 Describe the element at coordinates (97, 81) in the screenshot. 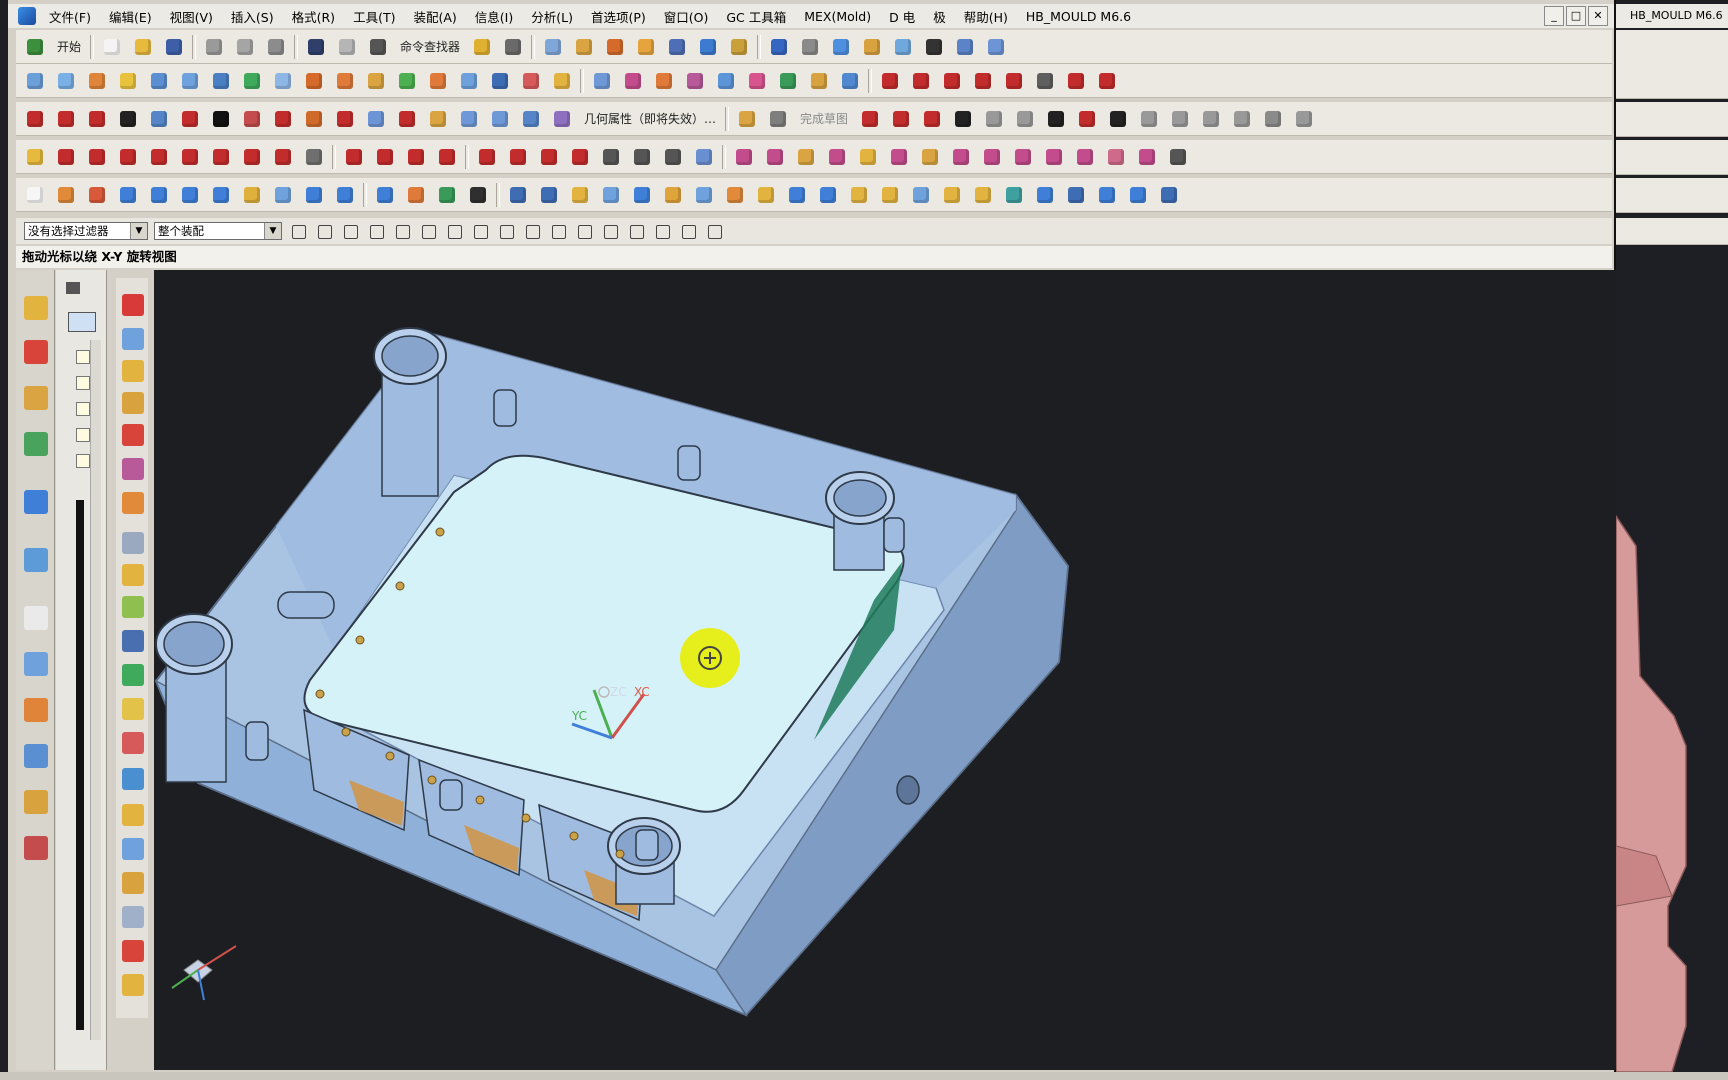

I see `swept-icon` at that location.